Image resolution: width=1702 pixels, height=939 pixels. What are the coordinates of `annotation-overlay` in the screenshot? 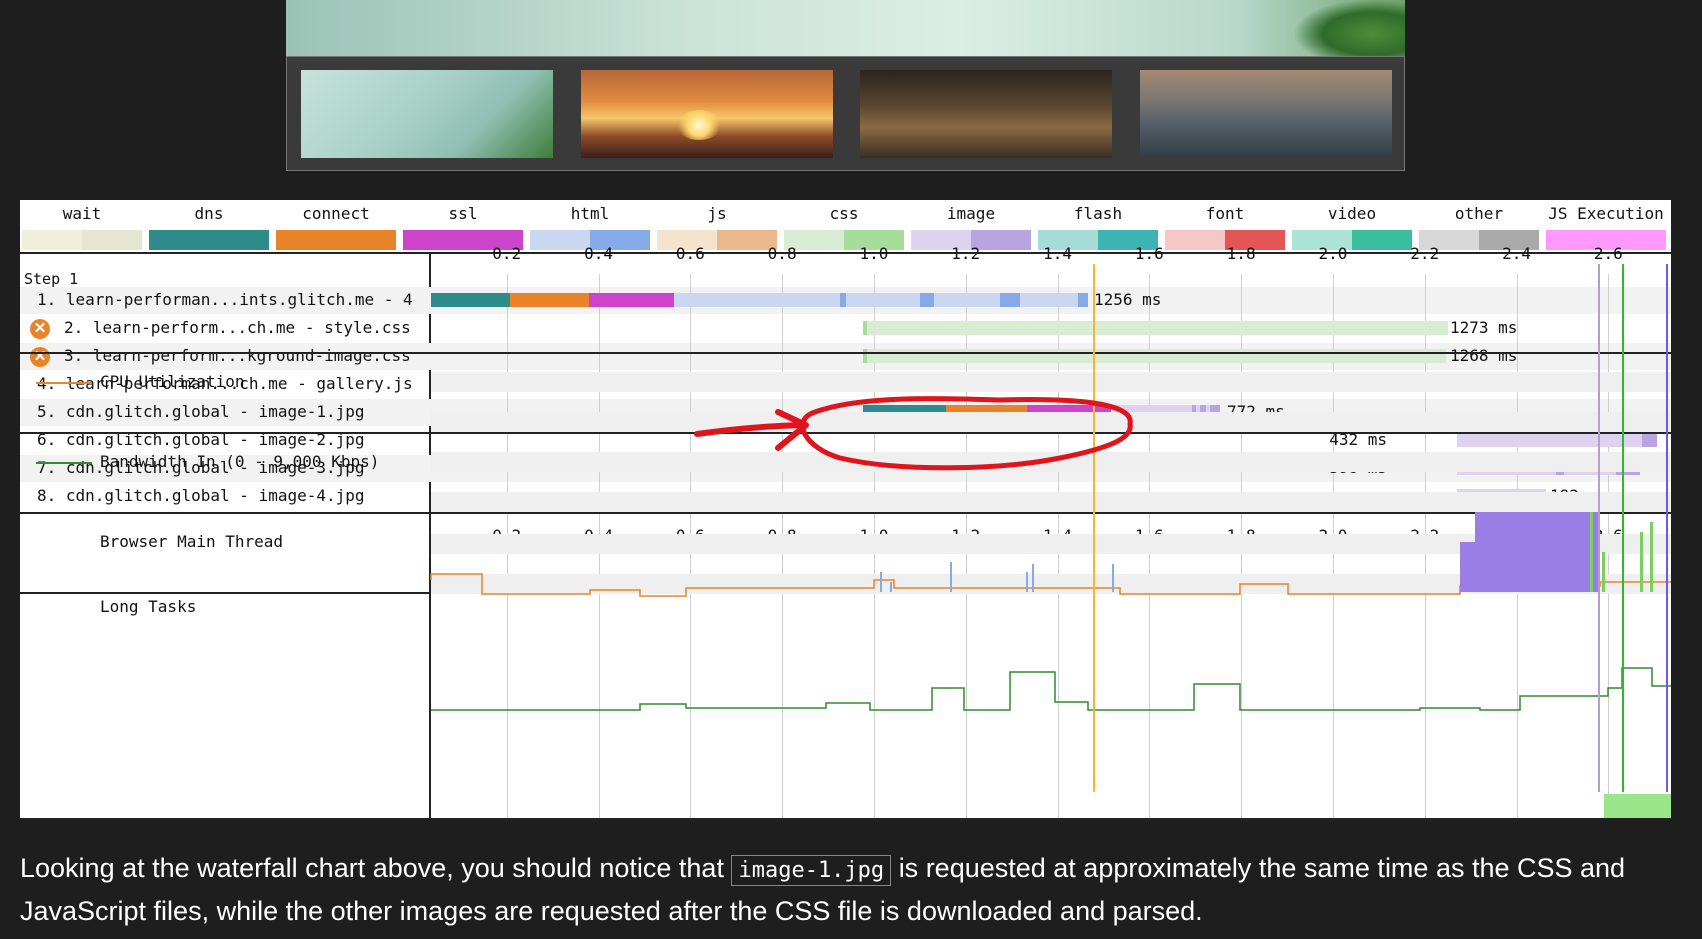 It's located at (913, 433).